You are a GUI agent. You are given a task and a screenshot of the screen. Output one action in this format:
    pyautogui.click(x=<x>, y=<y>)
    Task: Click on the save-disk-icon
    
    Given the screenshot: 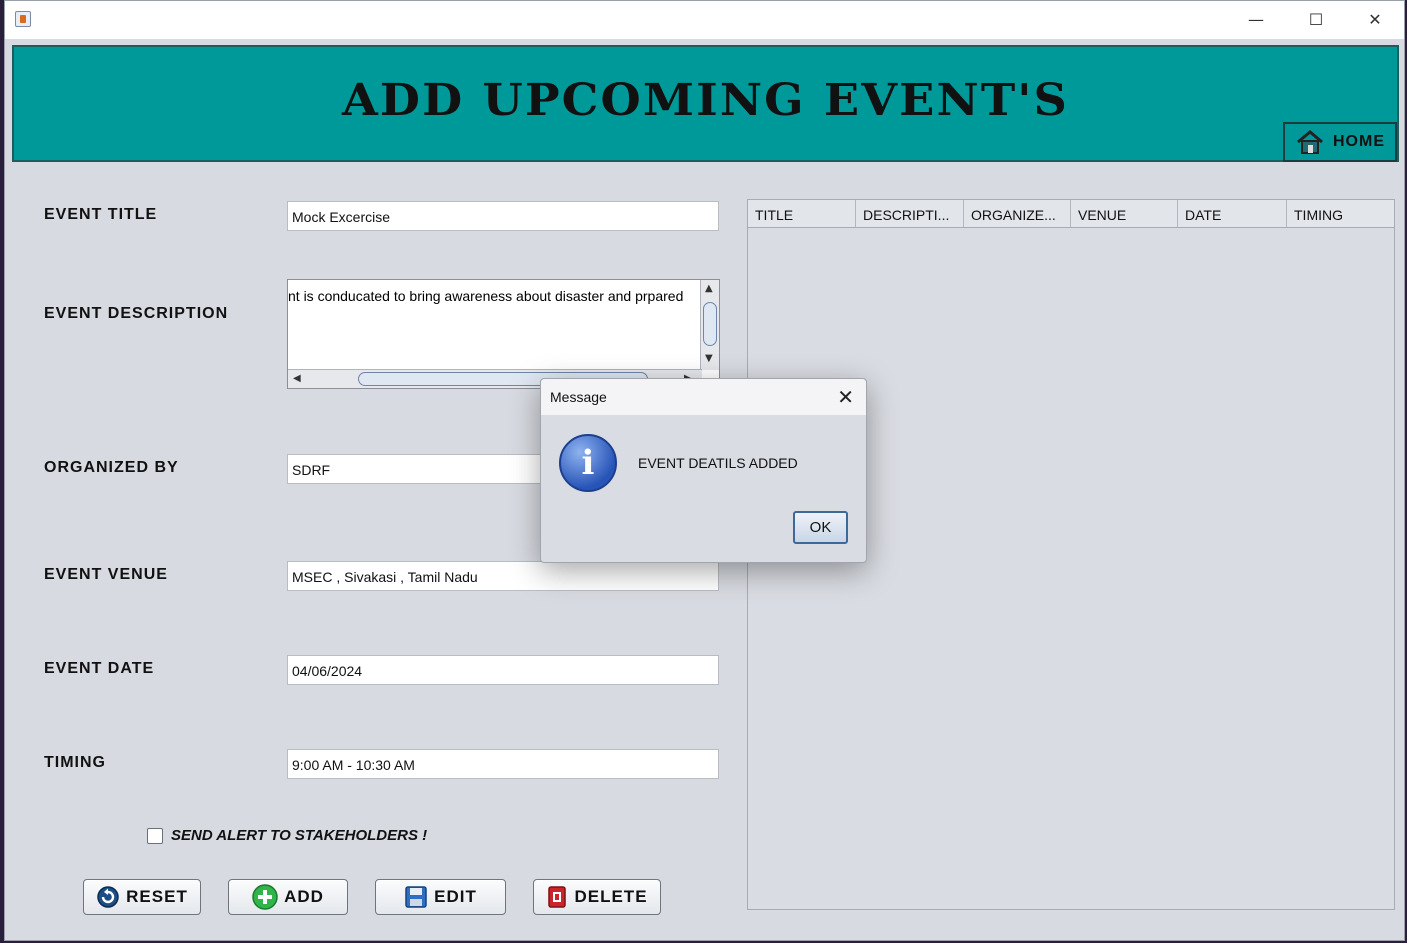 What is the action you would take?
    pyautogui.click(x=416, y=897)
    